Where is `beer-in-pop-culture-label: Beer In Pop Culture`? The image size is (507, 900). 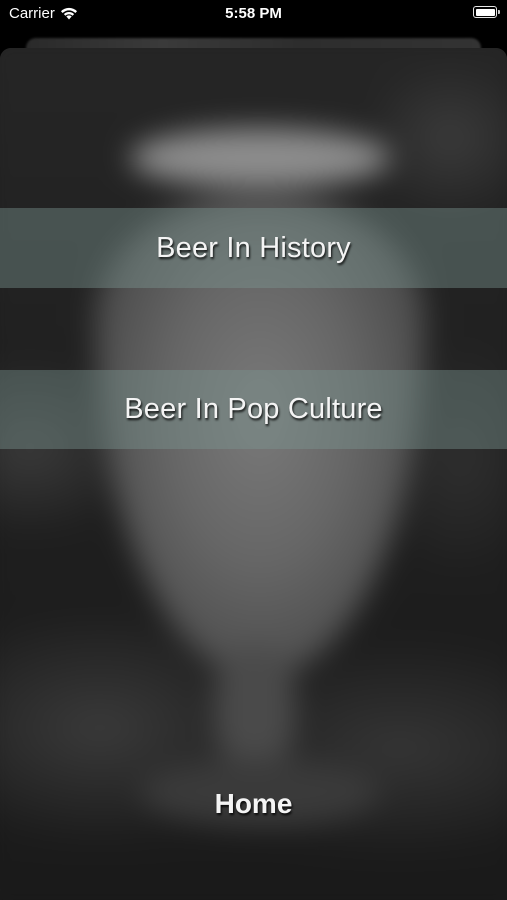
beer-in-pop-culture-label: Beer In Pop Culture is located at coordinates (253, 409).